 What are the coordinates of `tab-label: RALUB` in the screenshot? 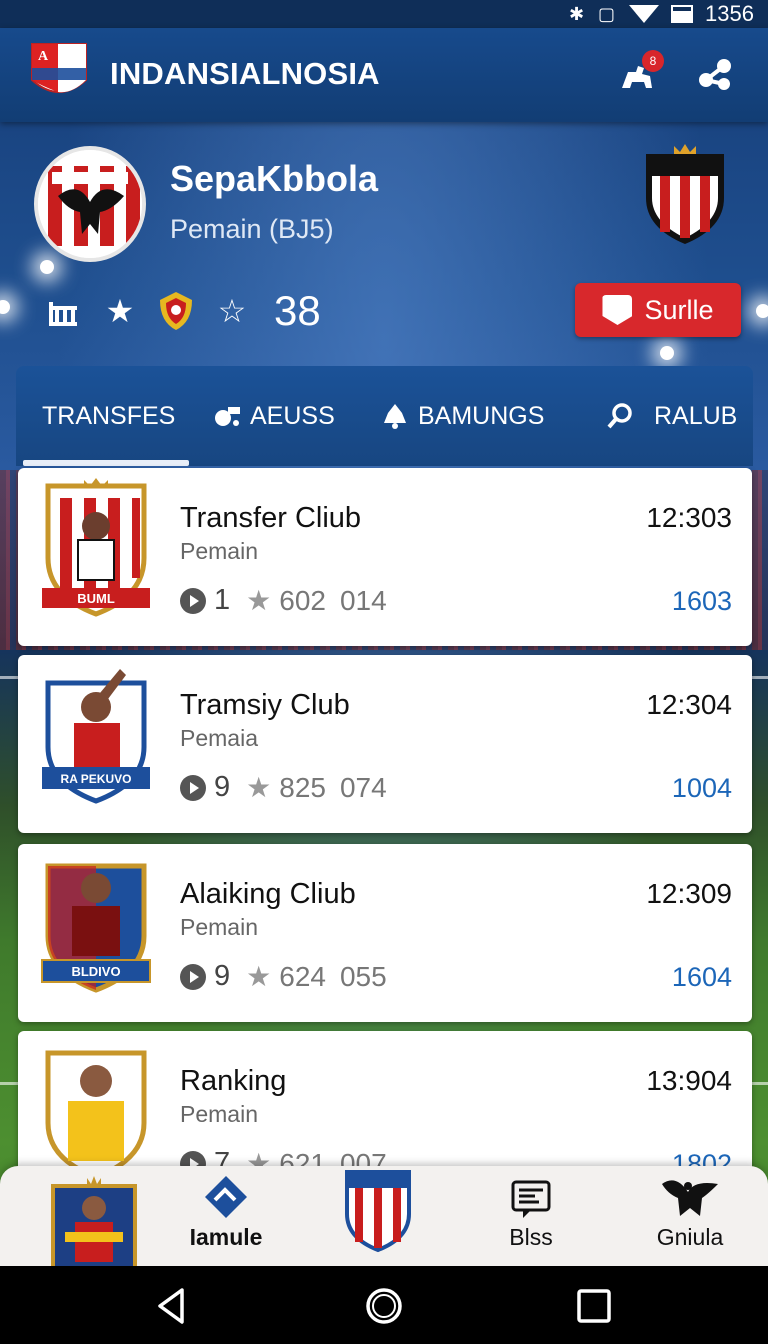 It's located at (696, 415).